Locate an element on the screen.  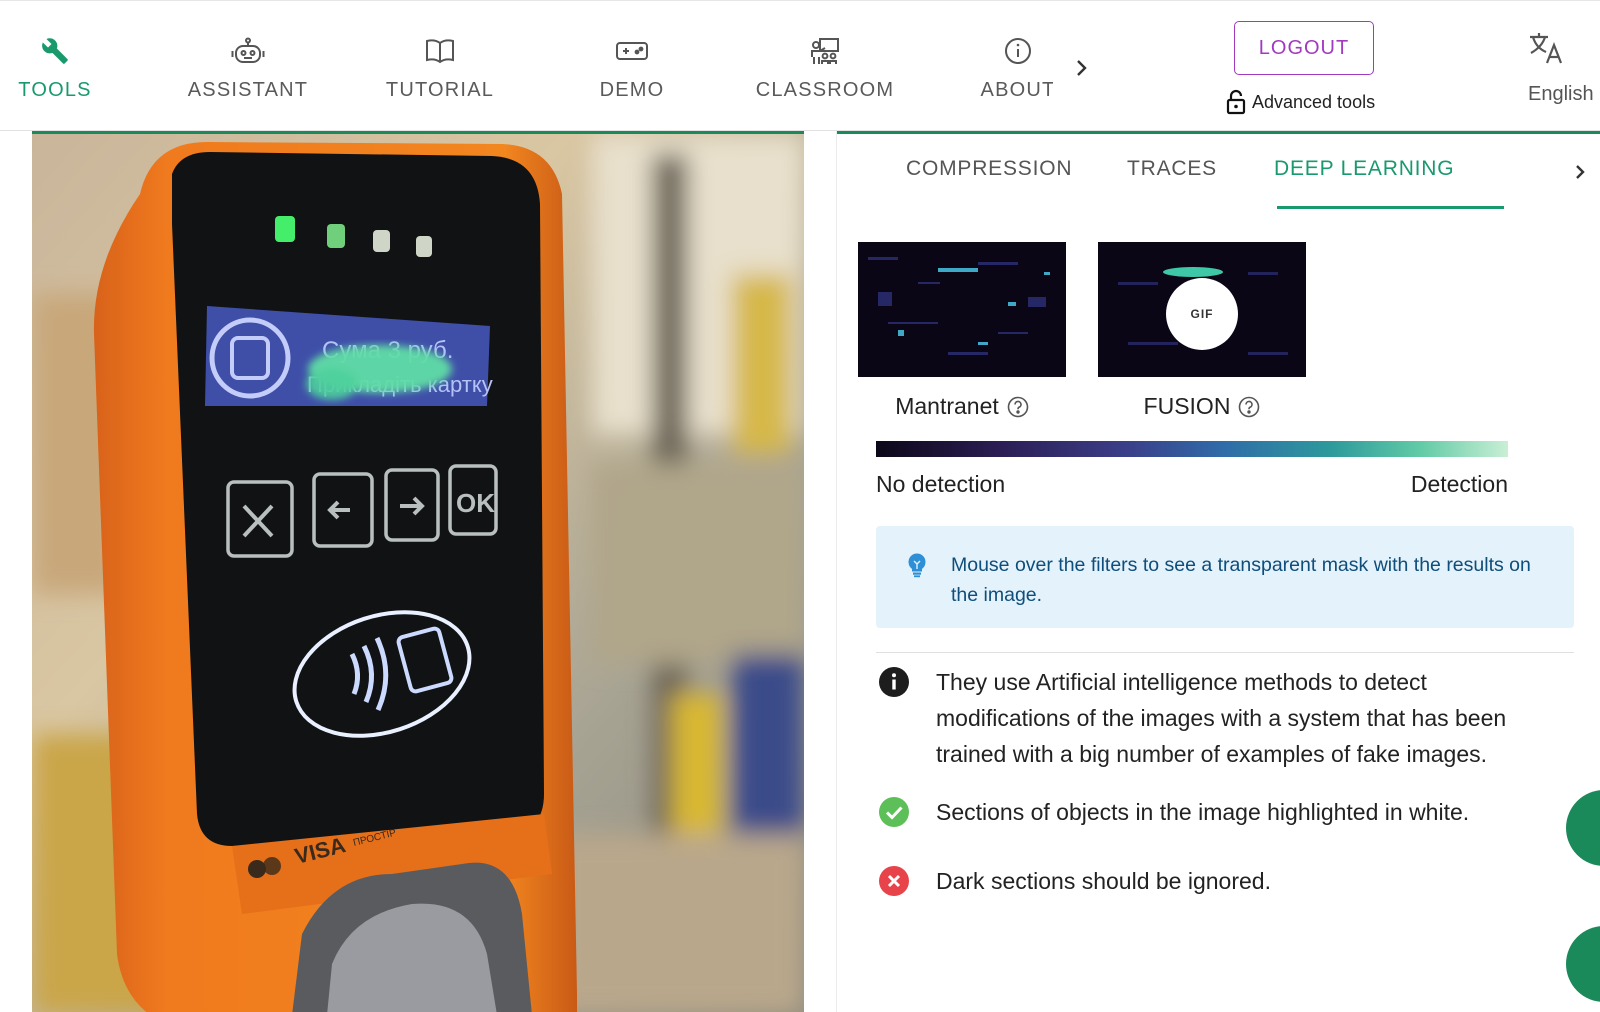
tab-classroom: CLASSROOM is located at coordinates (825, 65).